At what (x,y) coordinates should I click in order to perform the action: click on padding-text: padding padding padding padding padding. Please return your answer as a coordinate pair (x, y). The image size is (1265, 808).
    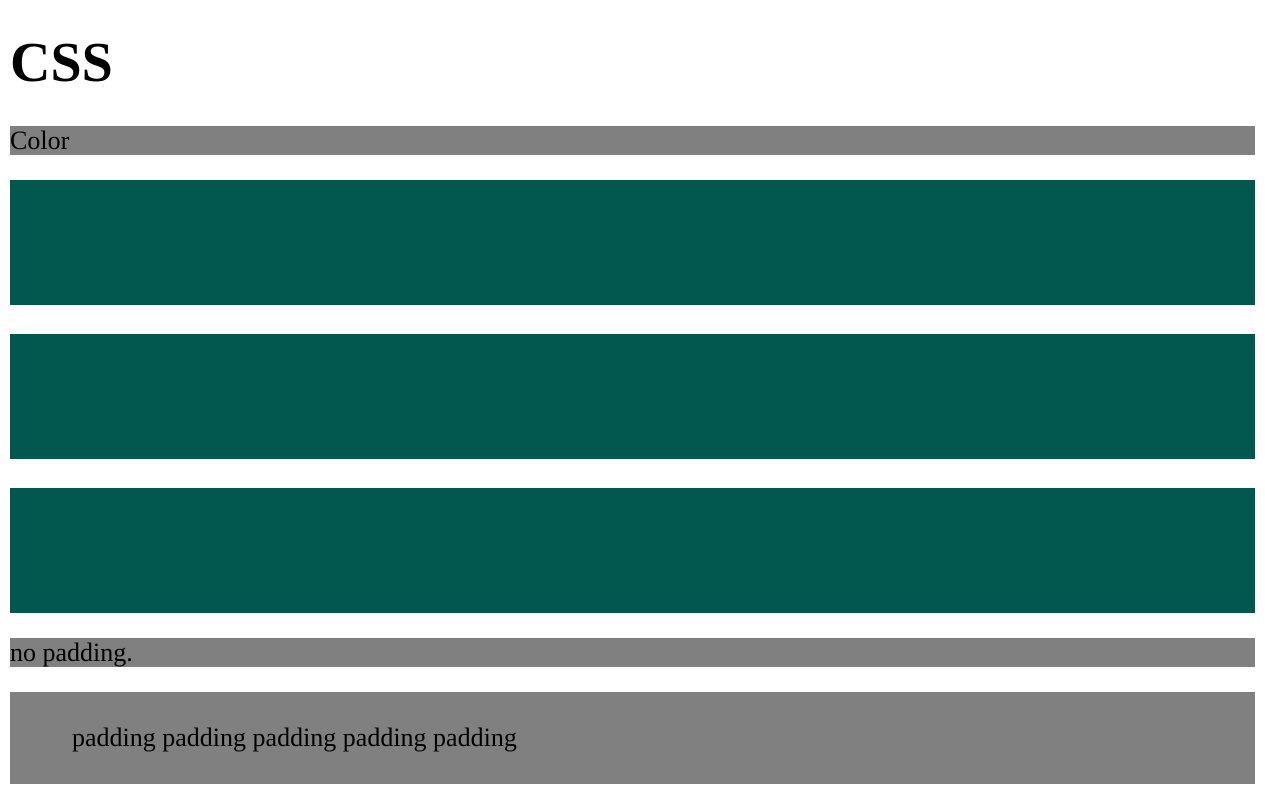
    Looking at the image, I should click on (294, 737).